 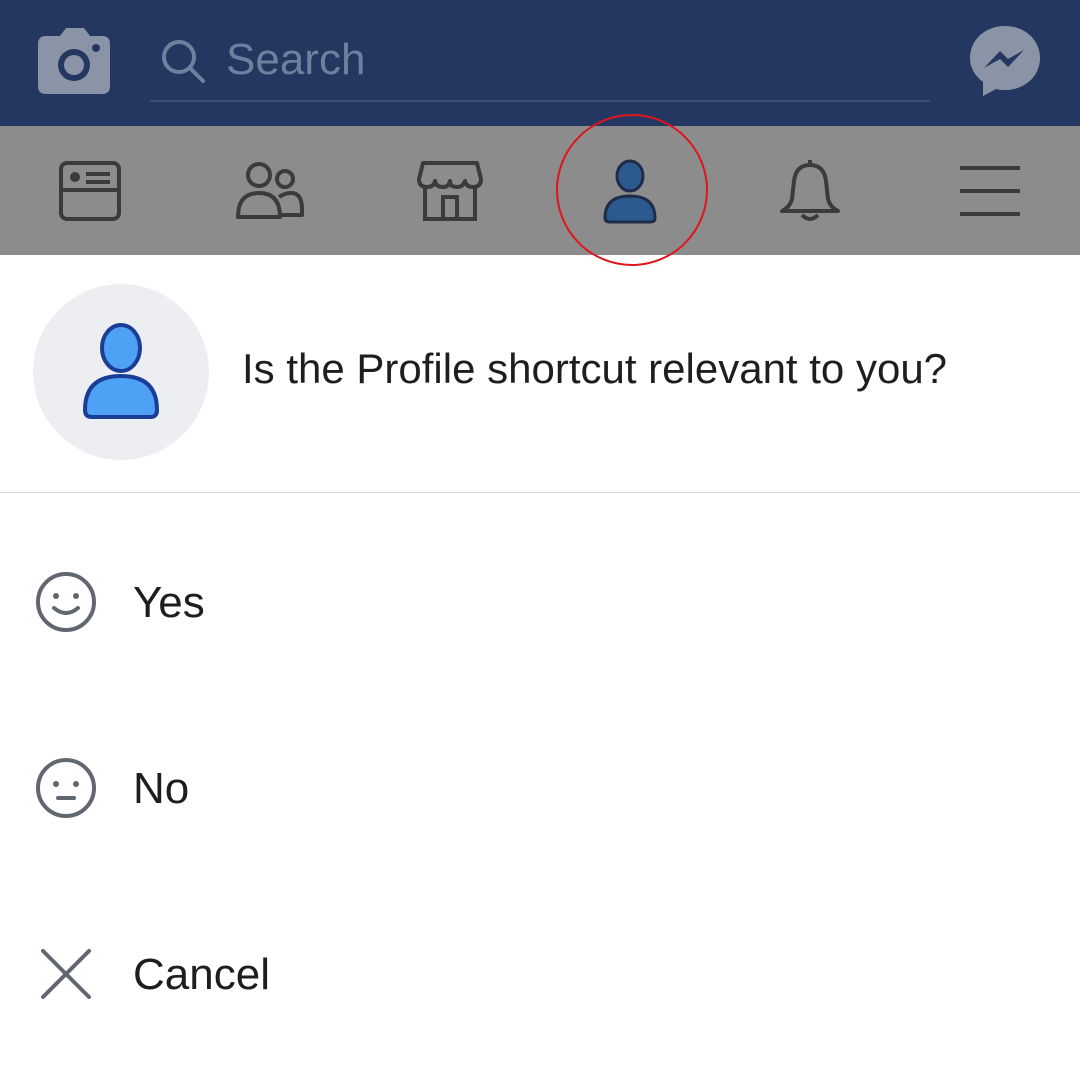 I want to click on tab-friends, so click(x=270, y=190).